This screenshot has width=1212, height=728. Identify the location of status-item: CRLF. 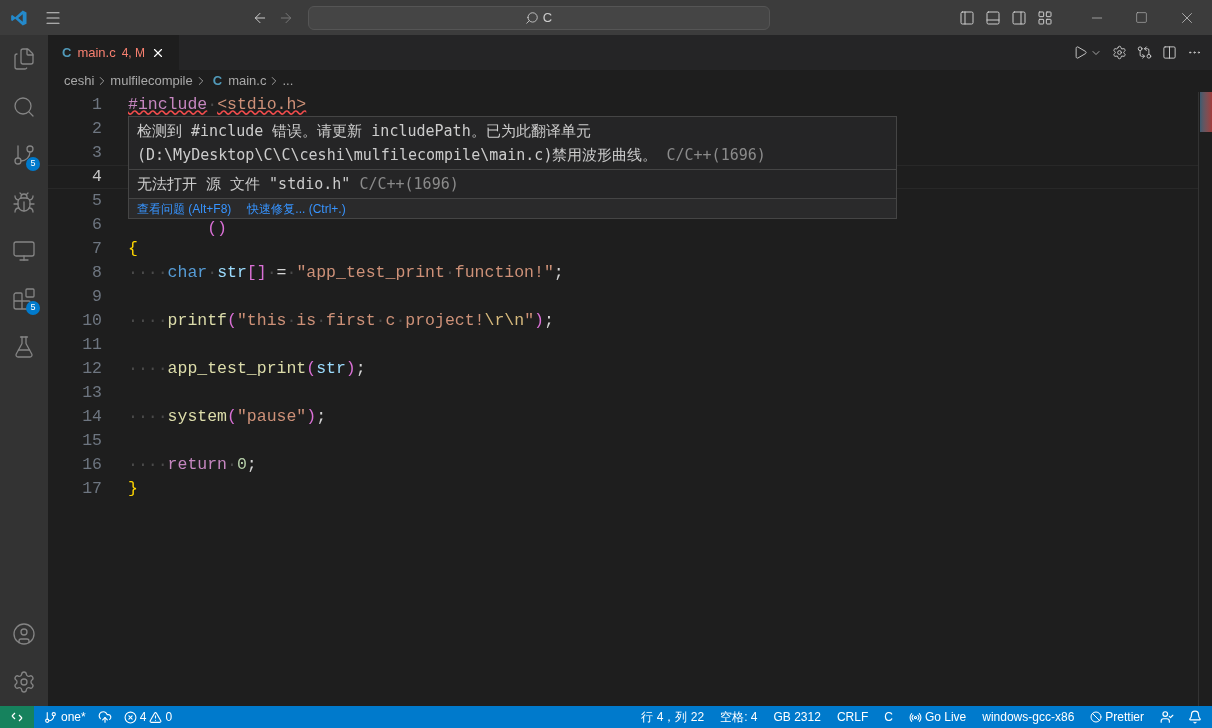
(852, 717).